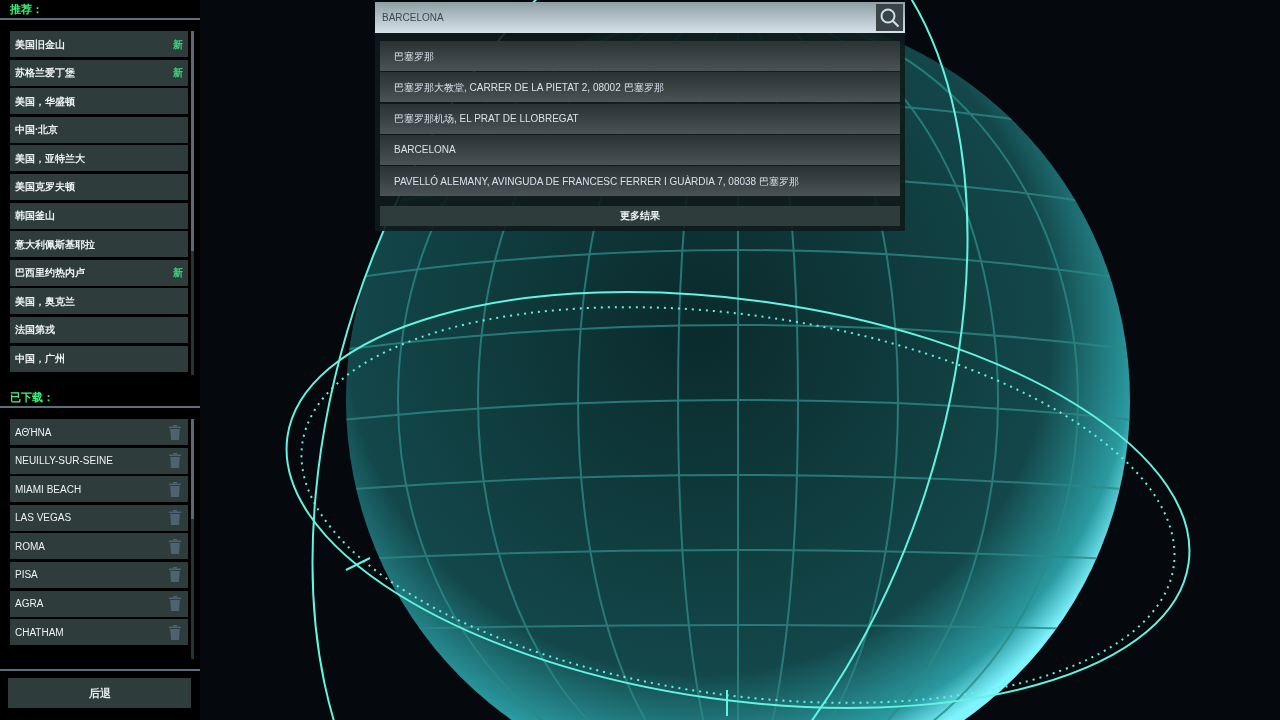 The image size is (1280, 720). I want to click on city-list-item: 美国，华盛顿, so click(99, 101).